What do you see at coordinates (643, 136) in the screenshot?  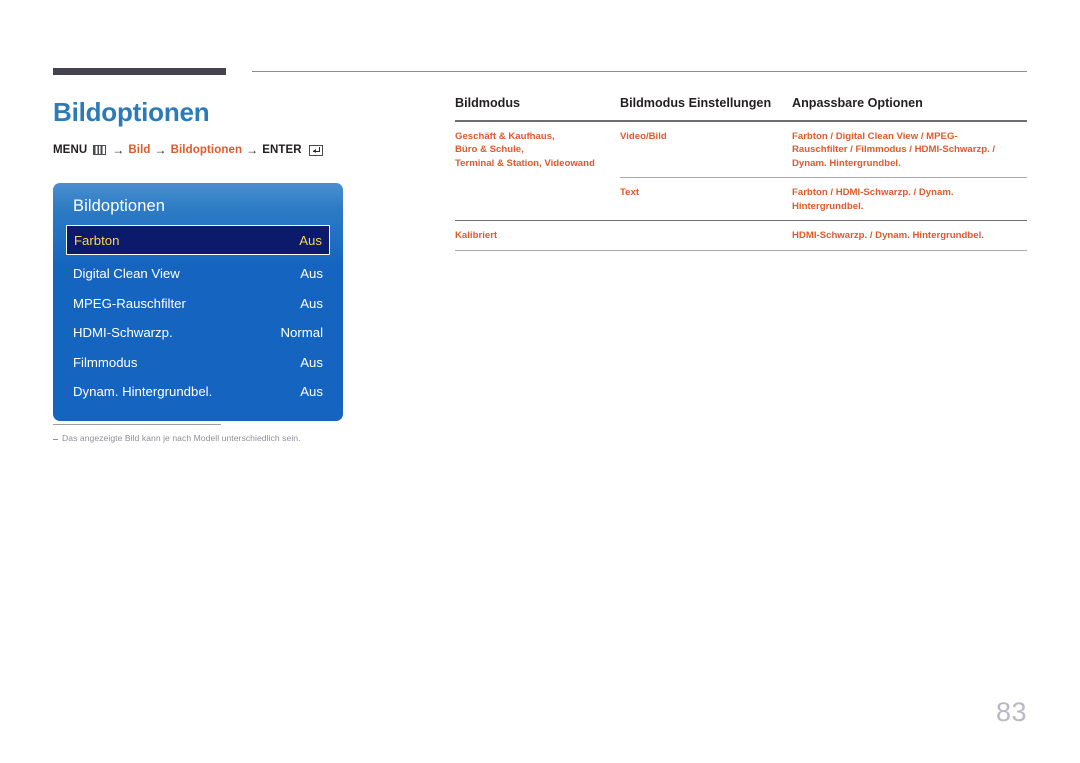 I see `table-cell-settings: Video/Bild` at bounding box center [643, 136].